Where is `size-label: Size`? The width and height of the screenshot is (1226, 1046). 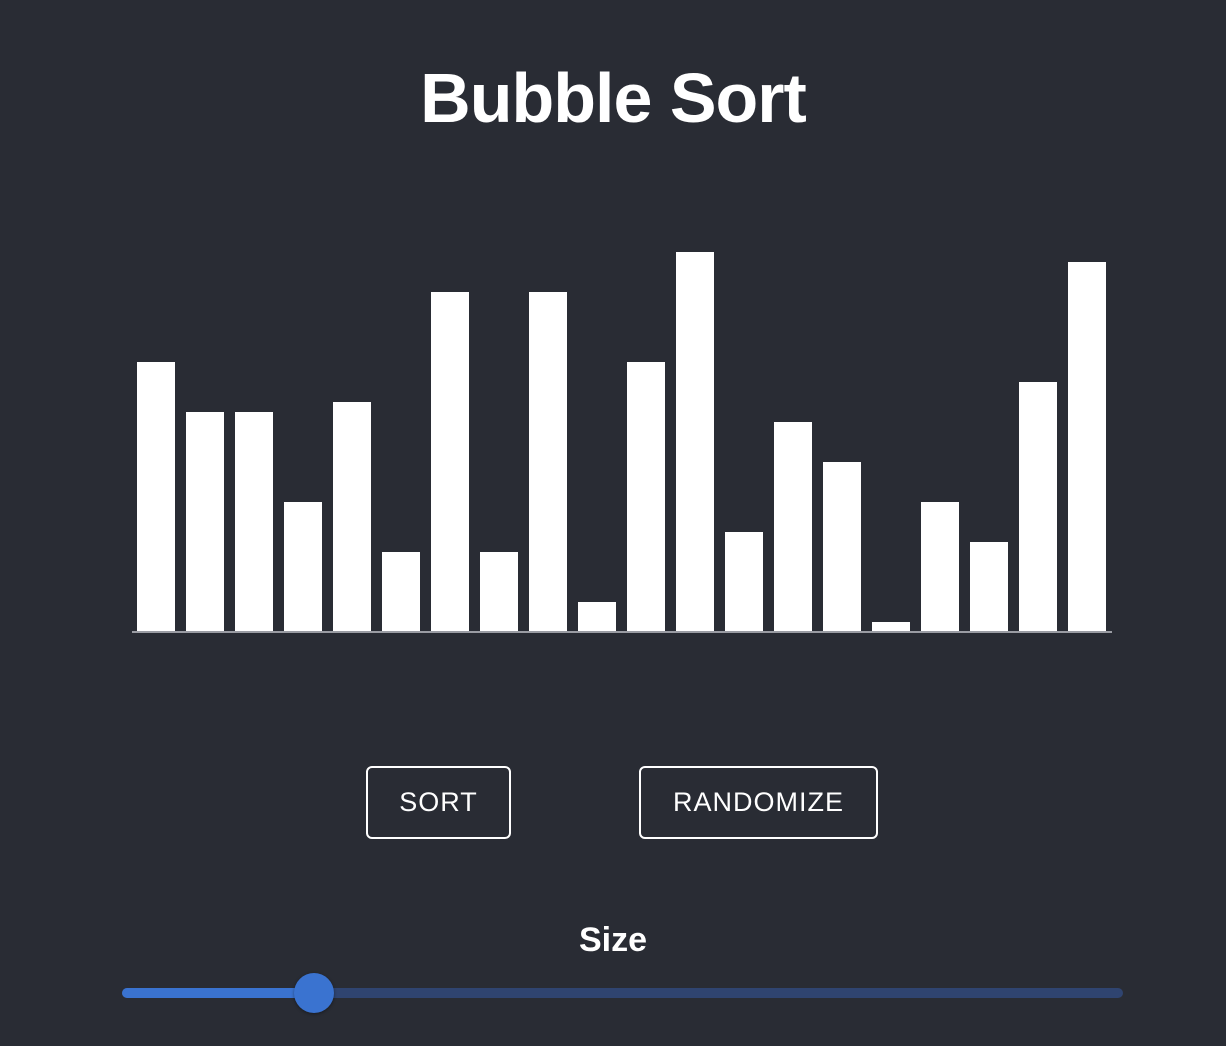
size-label: Size is located at coordinates (613, 940).